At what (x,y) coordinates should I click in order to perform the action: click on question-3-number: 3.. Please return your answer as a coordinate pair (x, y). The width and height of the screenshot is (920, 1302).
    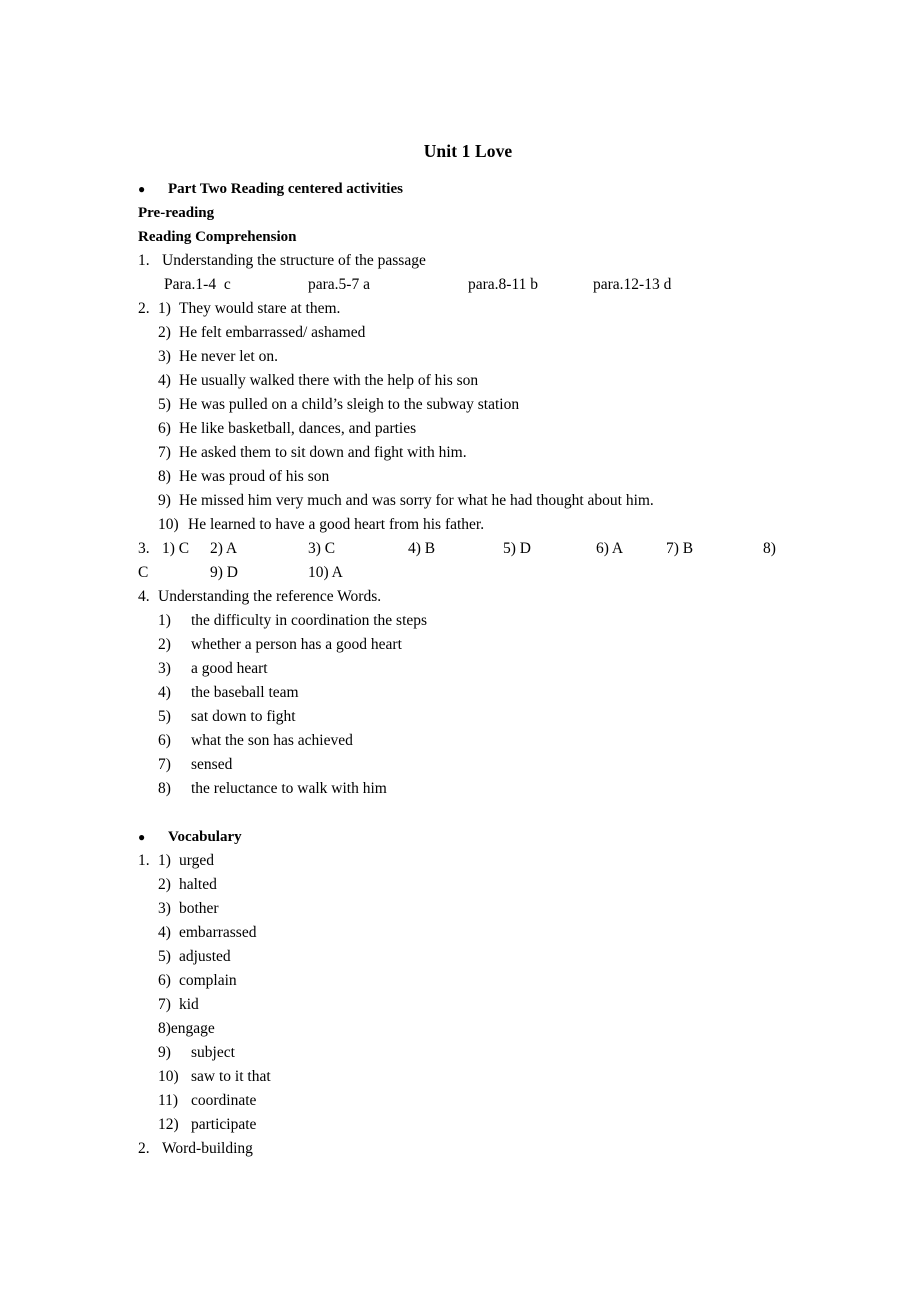
    Looking at the image, I should click on (144, 548).